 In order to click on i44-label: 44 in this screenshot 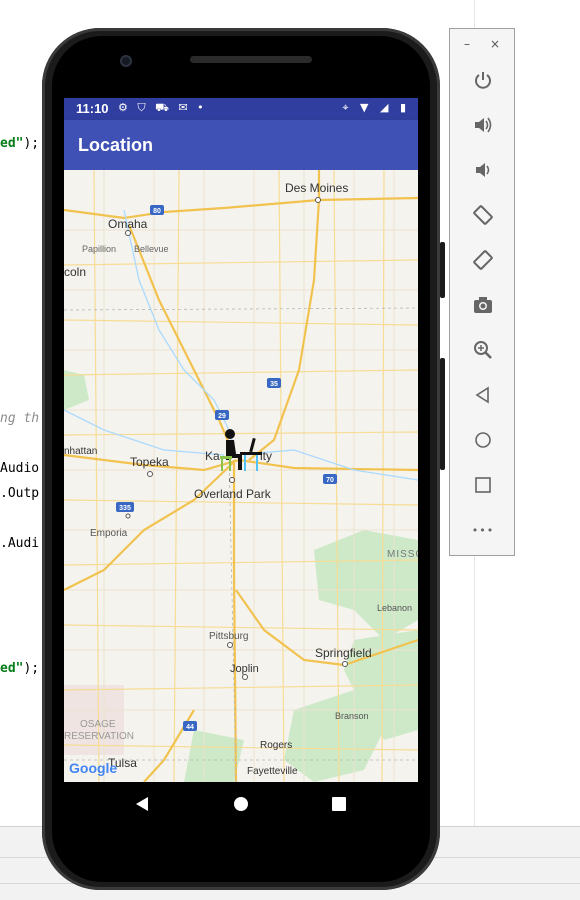, I will do `click(190, 727)`.